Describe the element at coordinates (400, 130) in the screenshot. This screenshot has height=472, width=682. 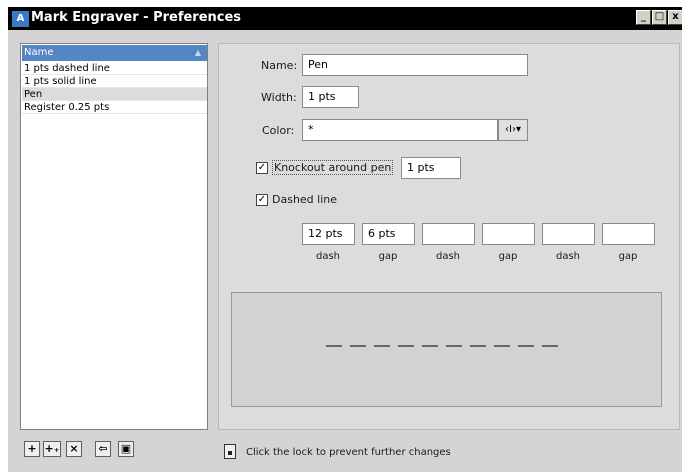
I see `color-field: *` at that location.